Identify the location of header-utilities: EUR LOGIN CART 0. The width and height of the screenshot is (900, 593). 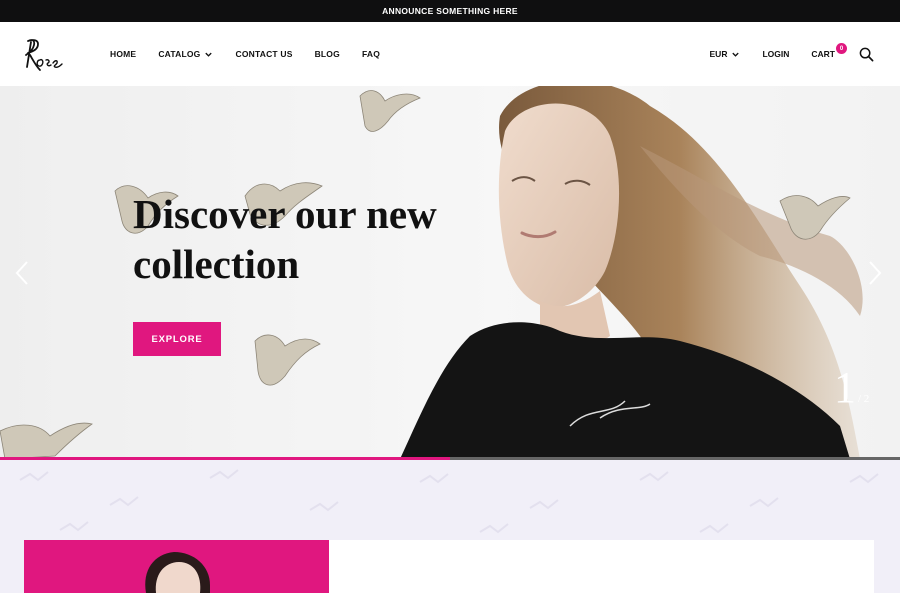
(792, 54).